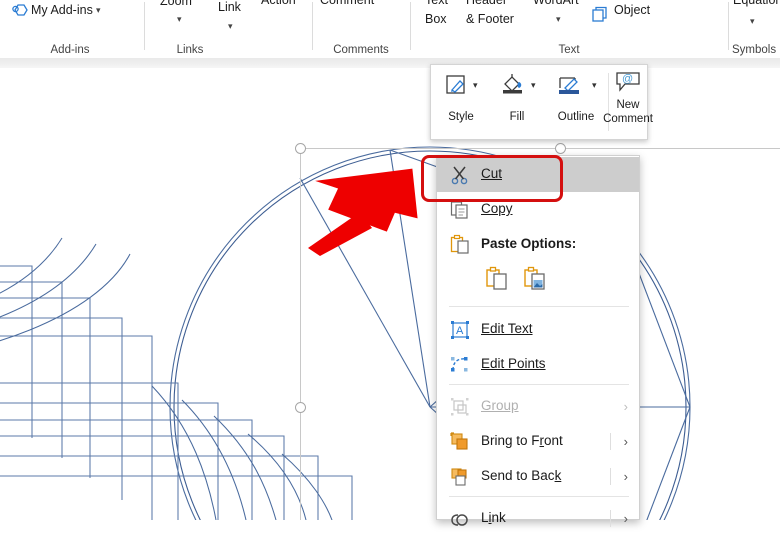 Image resolution: width=780 pixels, height=536 pixels. I want to click on object-icon, so click(600, 17).